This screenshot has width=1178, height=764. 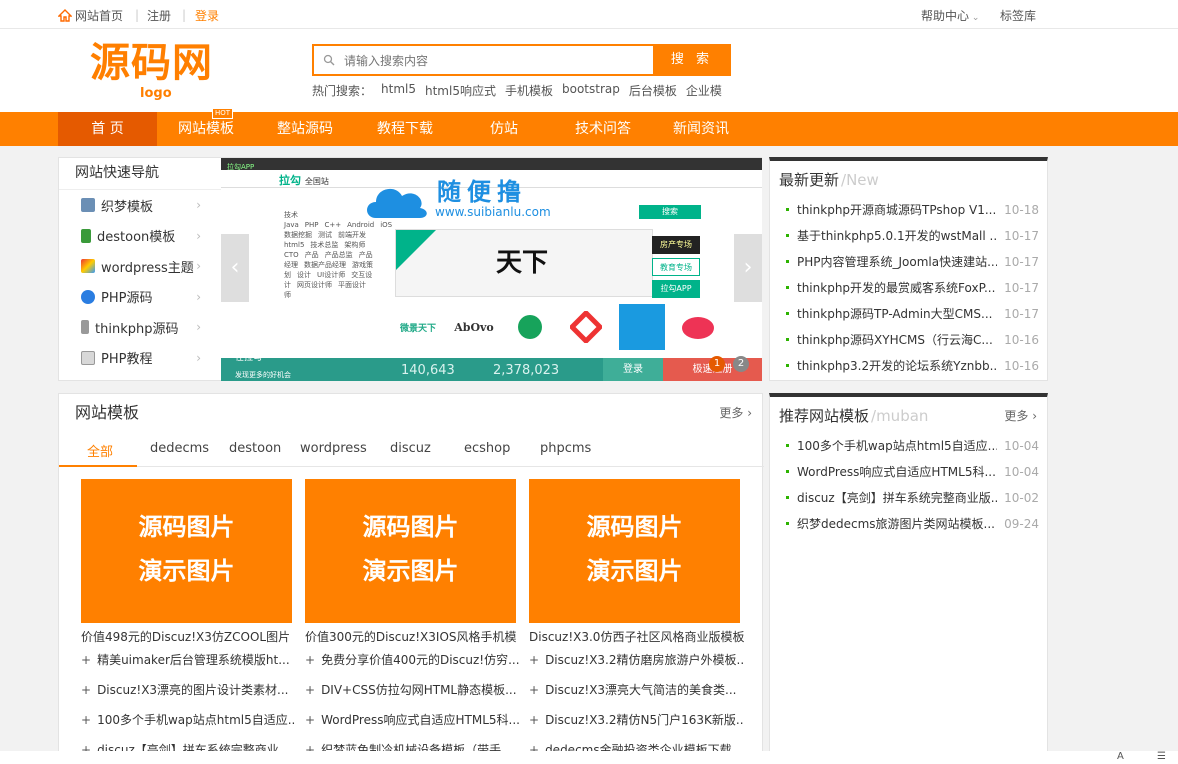 What do you see at coordinates (405, 129) in the screenshot?
I see `nav-tutorials: 教程下载` at bounding box center [405, 129].